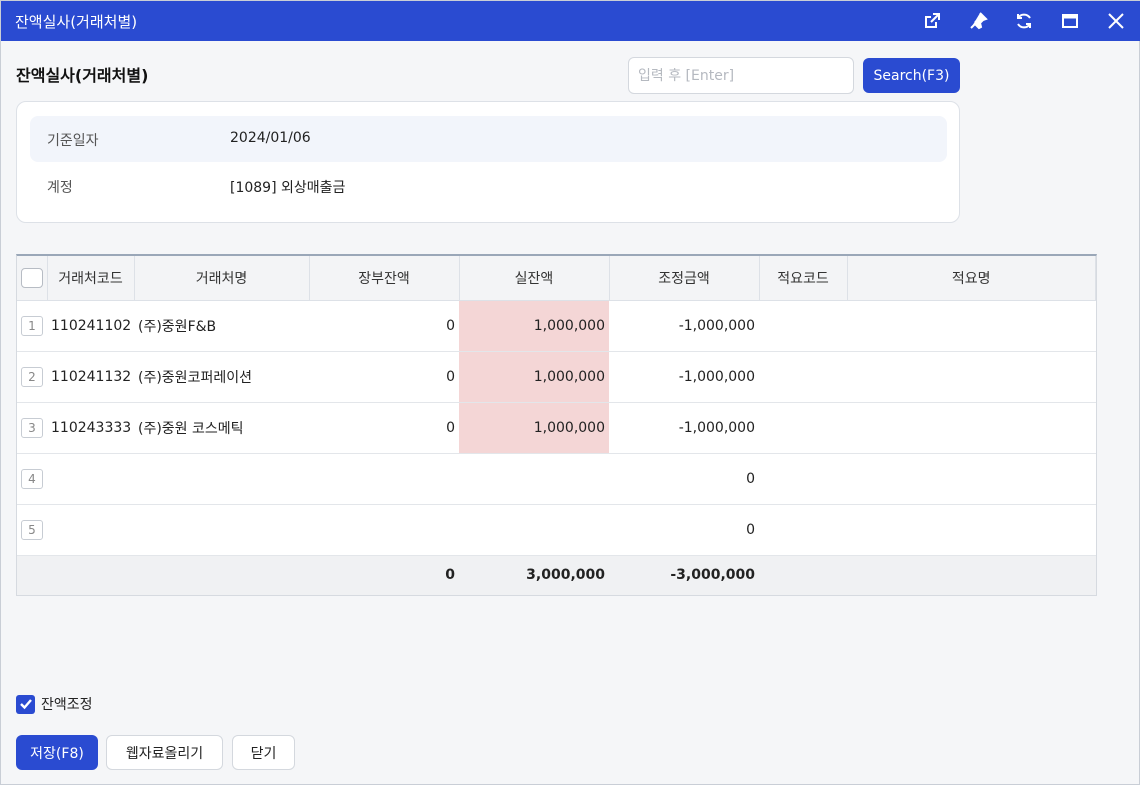 Image resolution: width=1140 pixels, height=785 pixels. What do you see at coordinates (73, 141) in the screenshot?
I see `base-date-label: 기준일자` at bounding box center [73, 141].